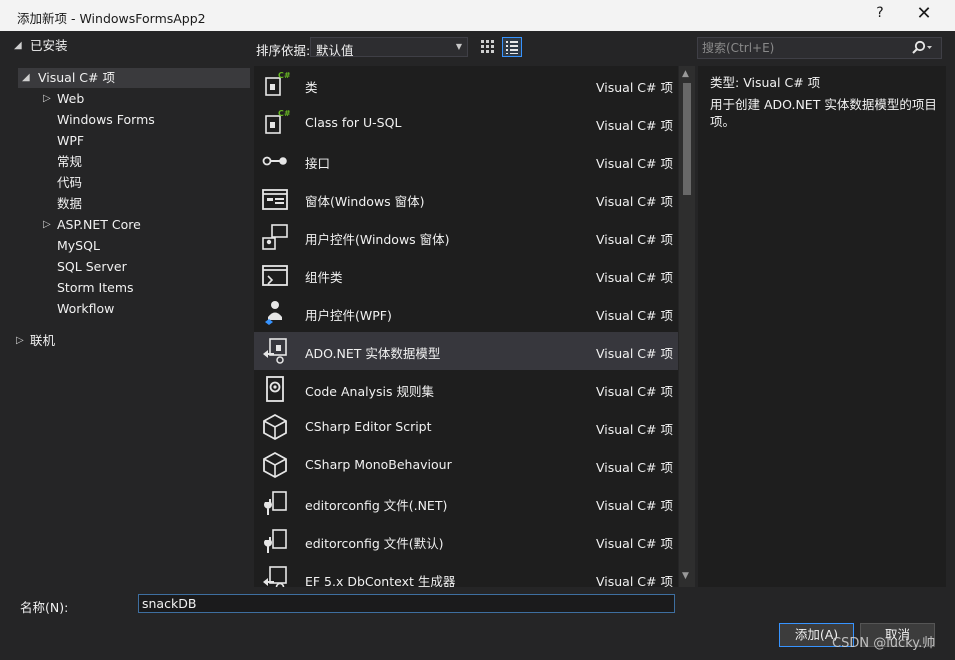 The image size is (955, 660). What do you see at coordinates (275, 123) in the screenshot?
I see `class-icon: C#` at bounding box center [275, 123].